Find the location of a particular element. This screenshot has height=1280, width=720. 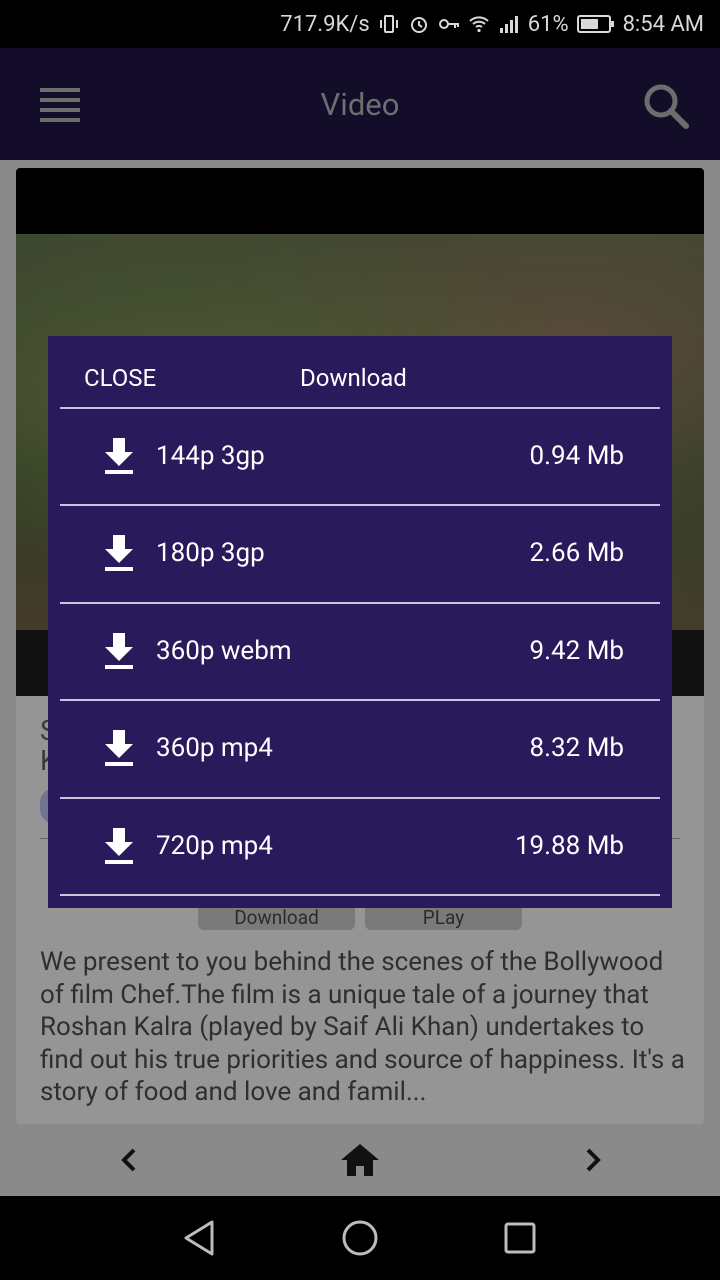

option-quality: 360p webm is located at coordinates (224, 651).